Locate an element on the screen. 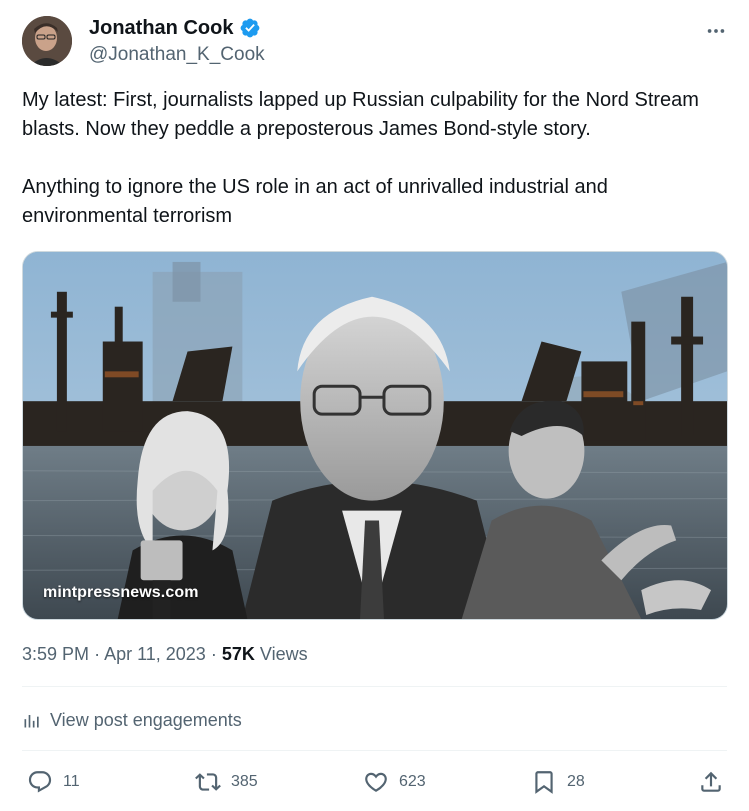  share-icon is located at coordinates (711, 781).